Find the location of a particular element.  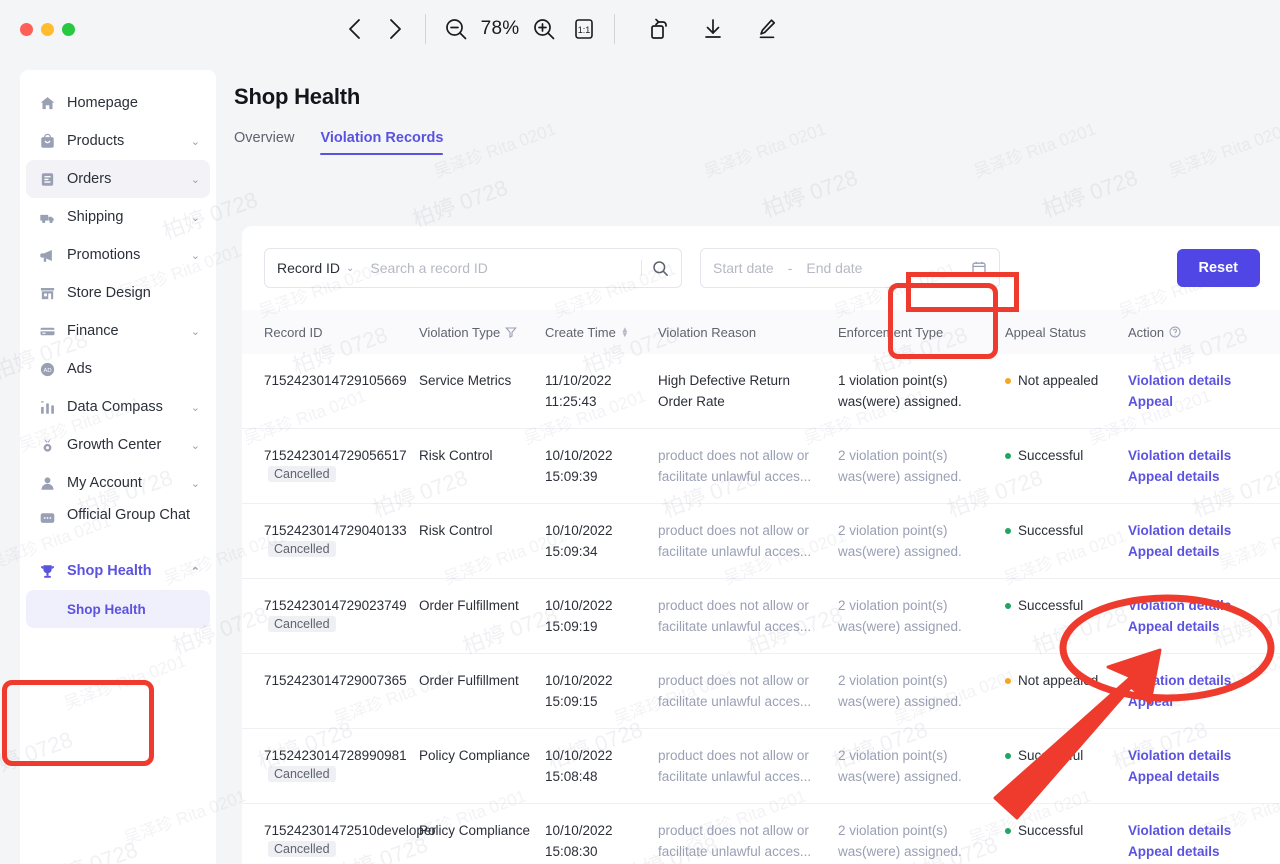

sidebar-item-data-compass: Data Compass ⌄ is located at coordinates (118, 407).